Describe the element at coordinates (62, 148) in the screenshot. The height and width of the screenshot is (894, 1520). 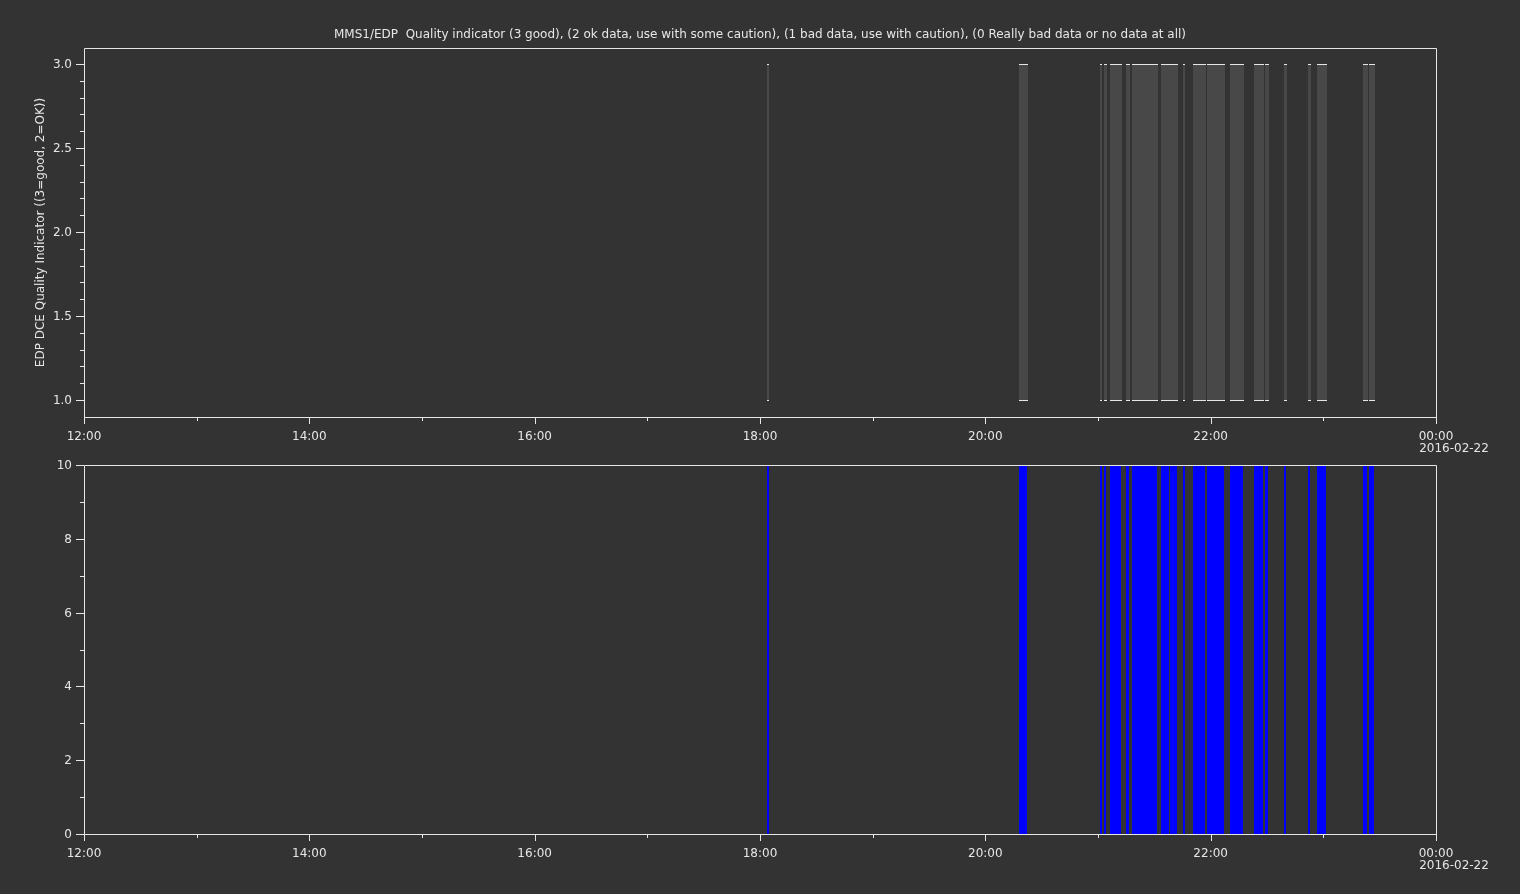
I see `tick-label: 2.5` at that location.